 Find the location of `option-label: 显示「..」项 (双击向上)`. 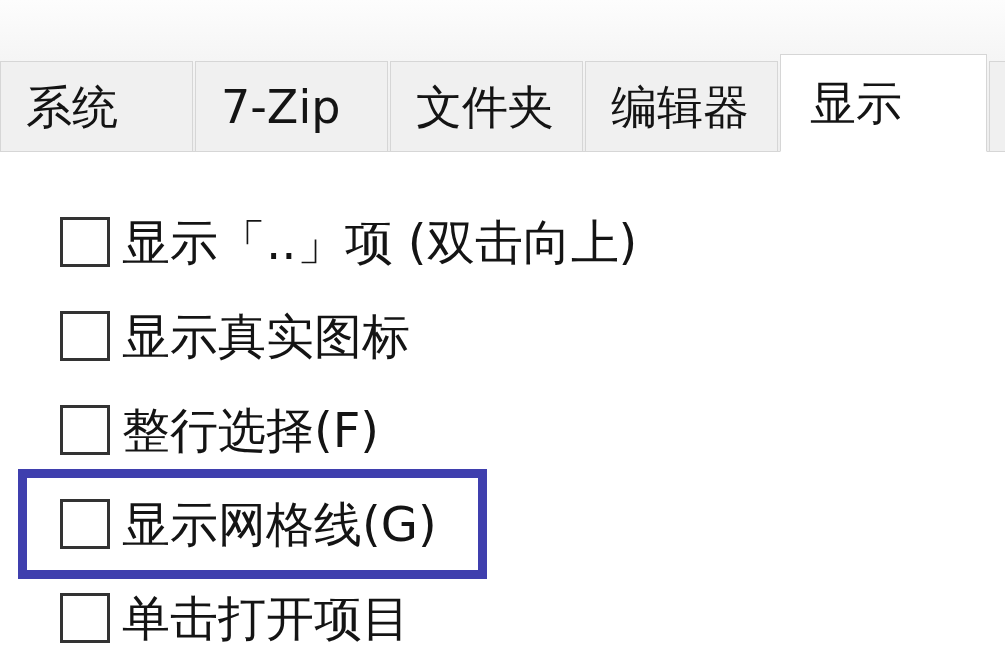

option-label: 显示「..」项 (双击向上) is located at coordinates (380, 242).